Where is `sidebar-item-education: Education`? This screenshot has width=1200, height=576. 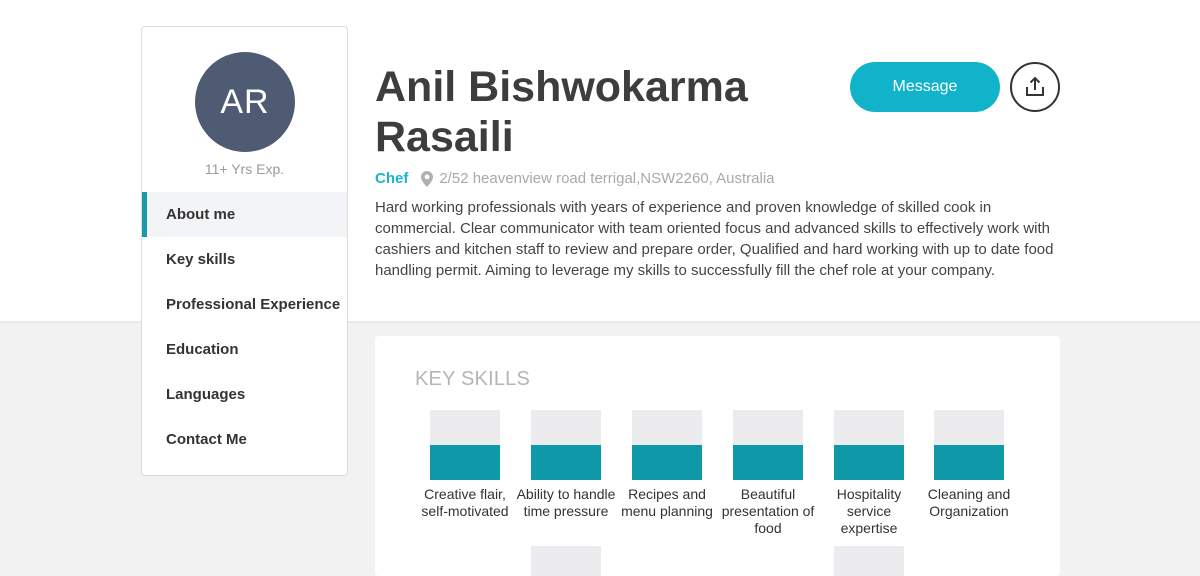
sidebar-item-education: Education is located at coordinates (244, 349).